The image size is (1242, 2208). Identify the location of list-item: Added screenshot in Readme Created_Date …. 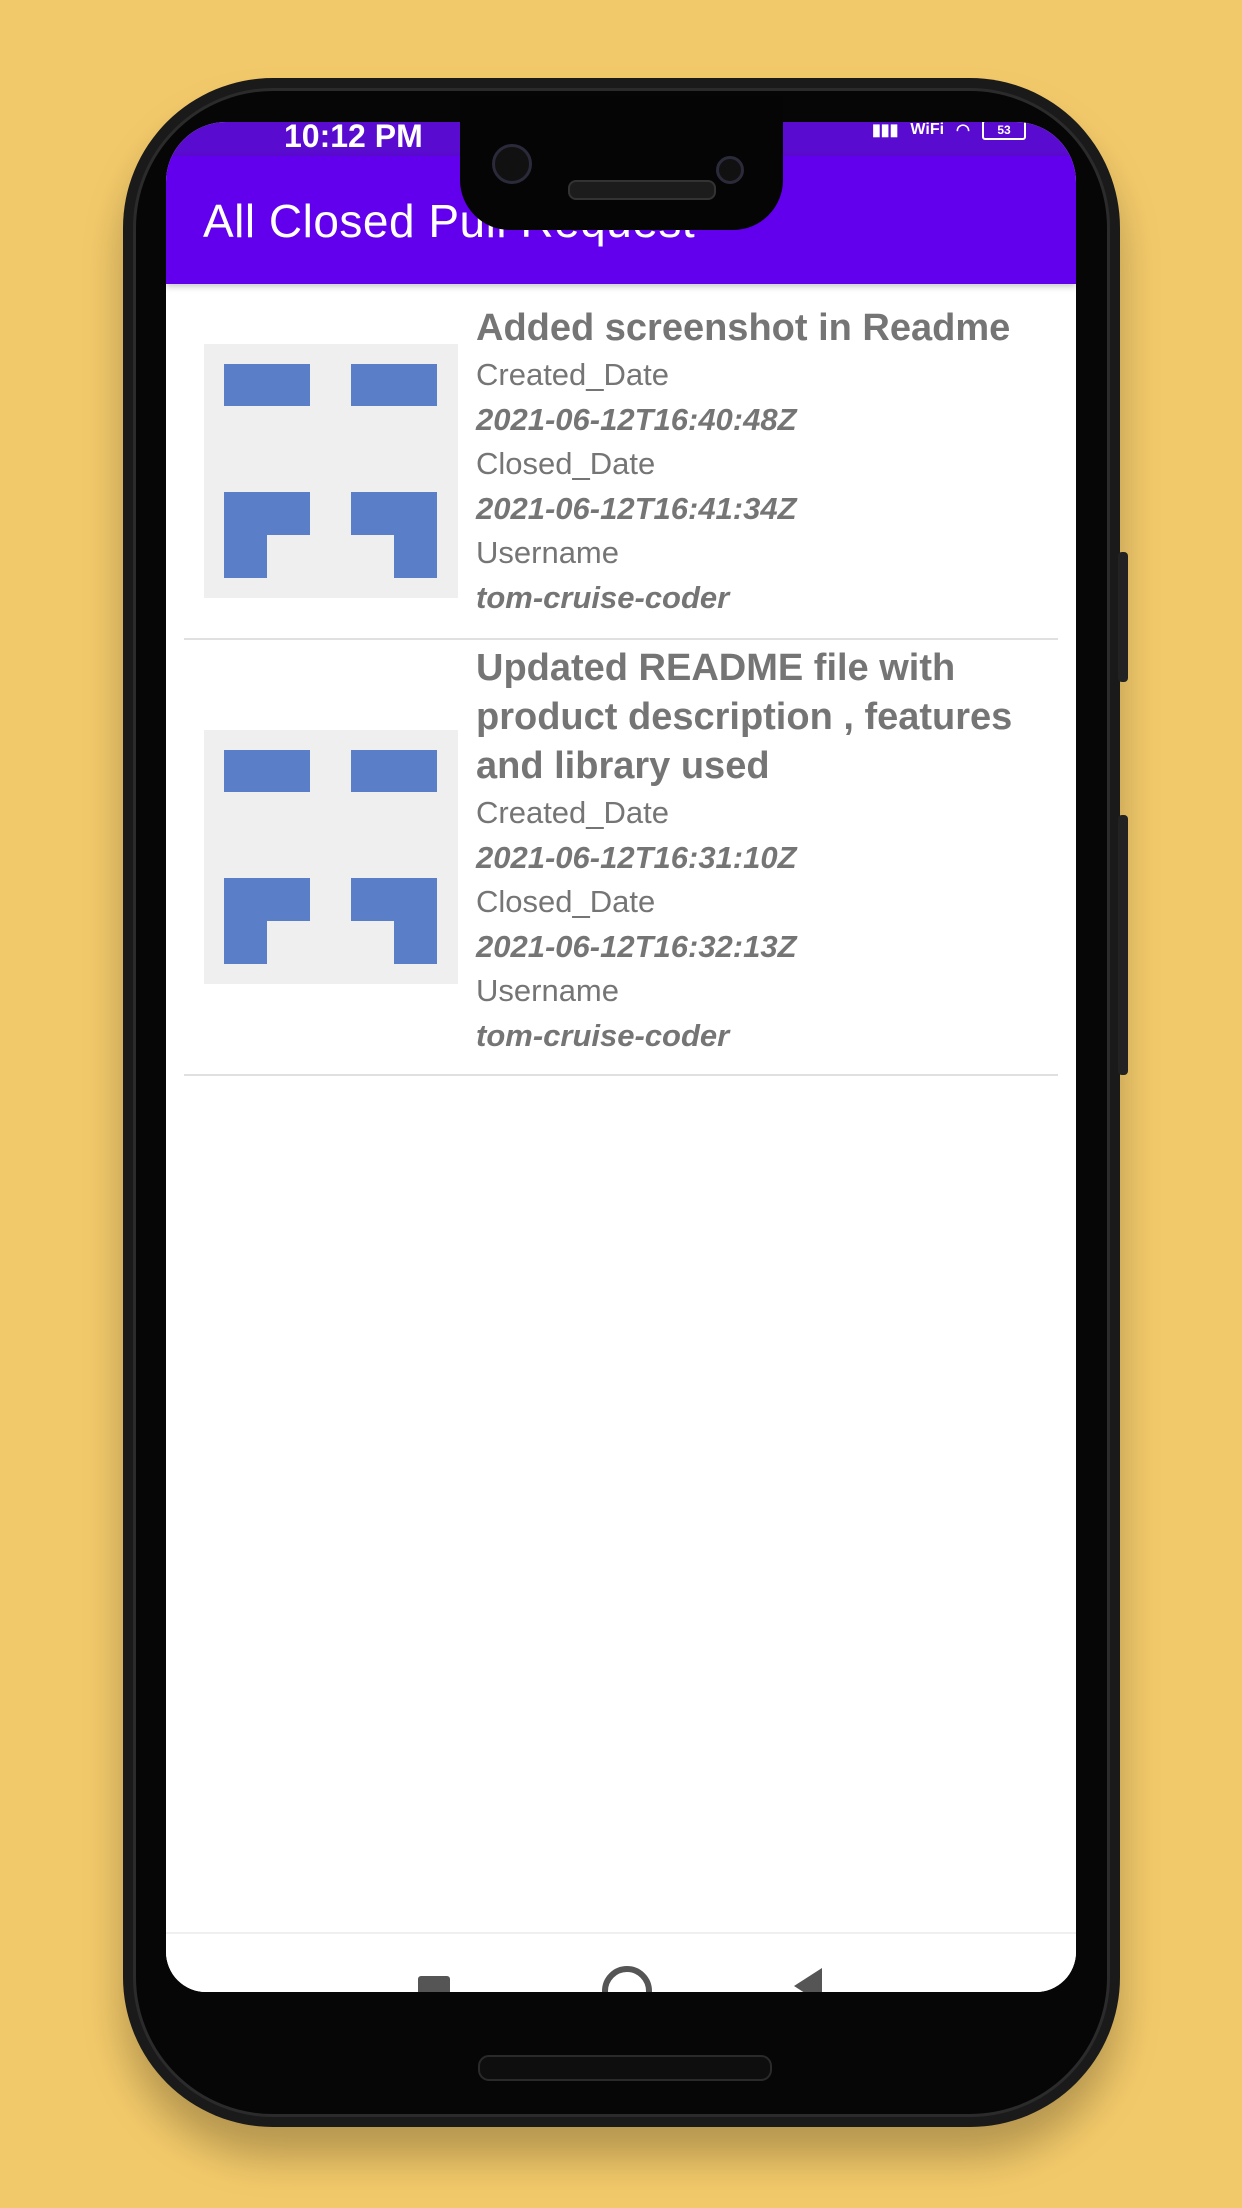
(621, 462).